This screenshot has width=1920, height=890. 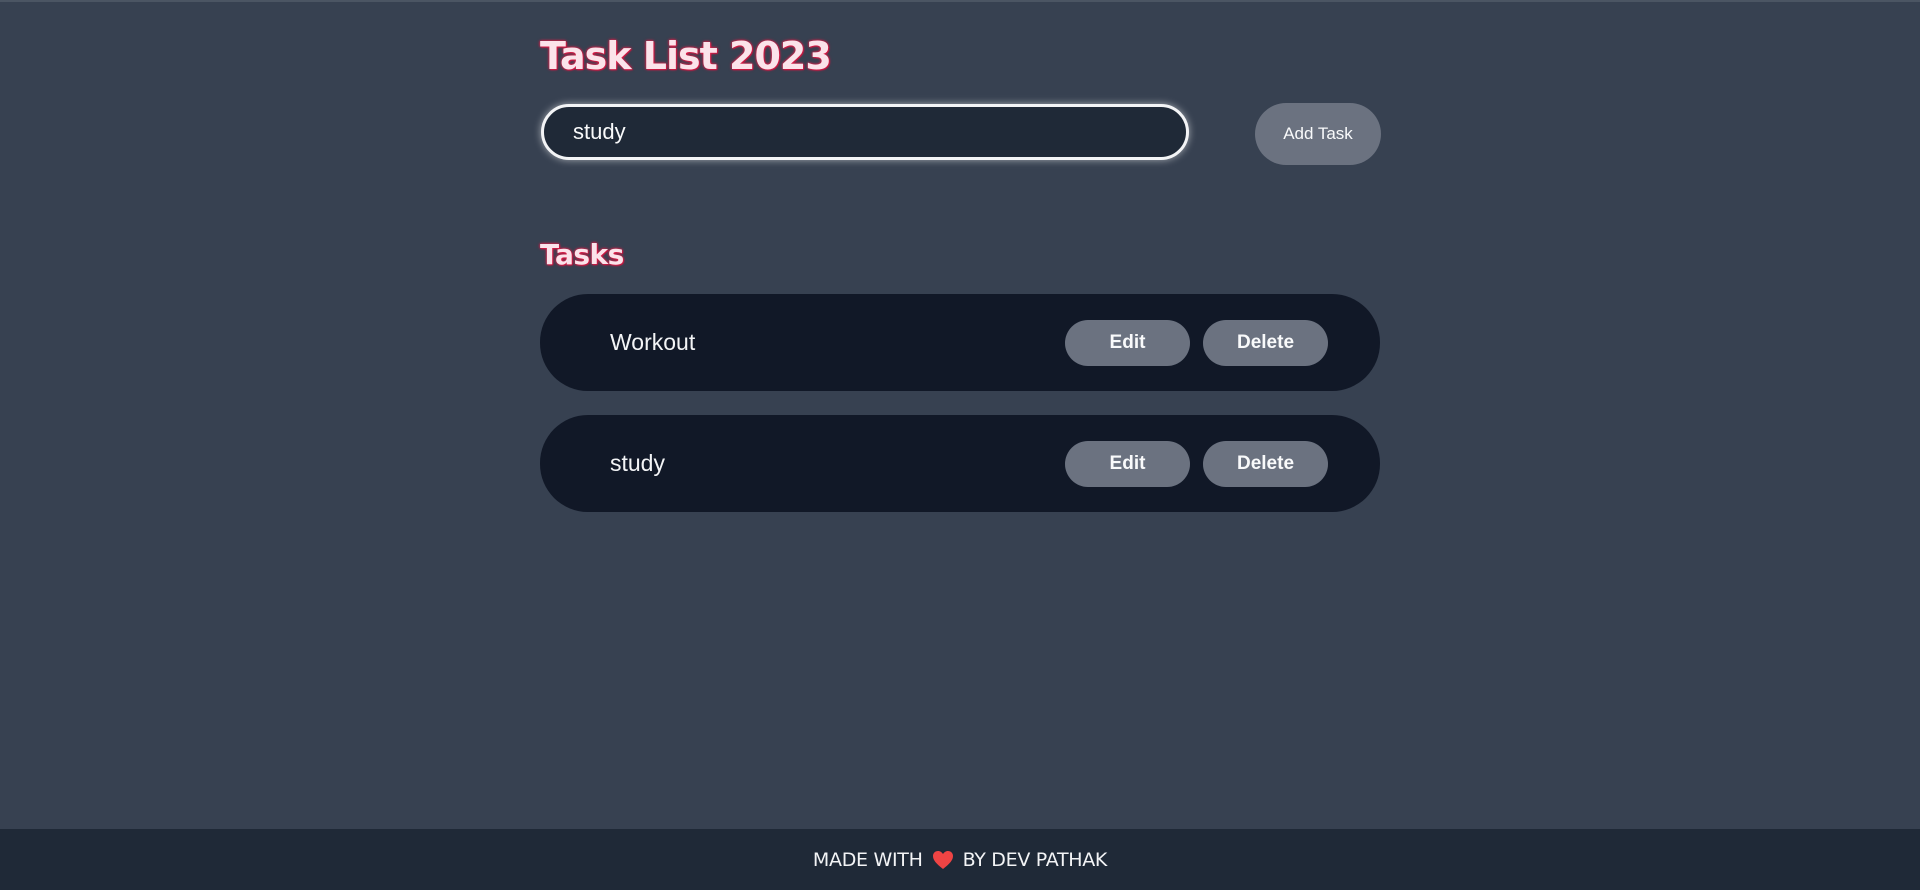 What do you see at coordinates (686, 56) in the screenshot?
I see `page-title: Task List 2023` at bounding box center [686, 56].